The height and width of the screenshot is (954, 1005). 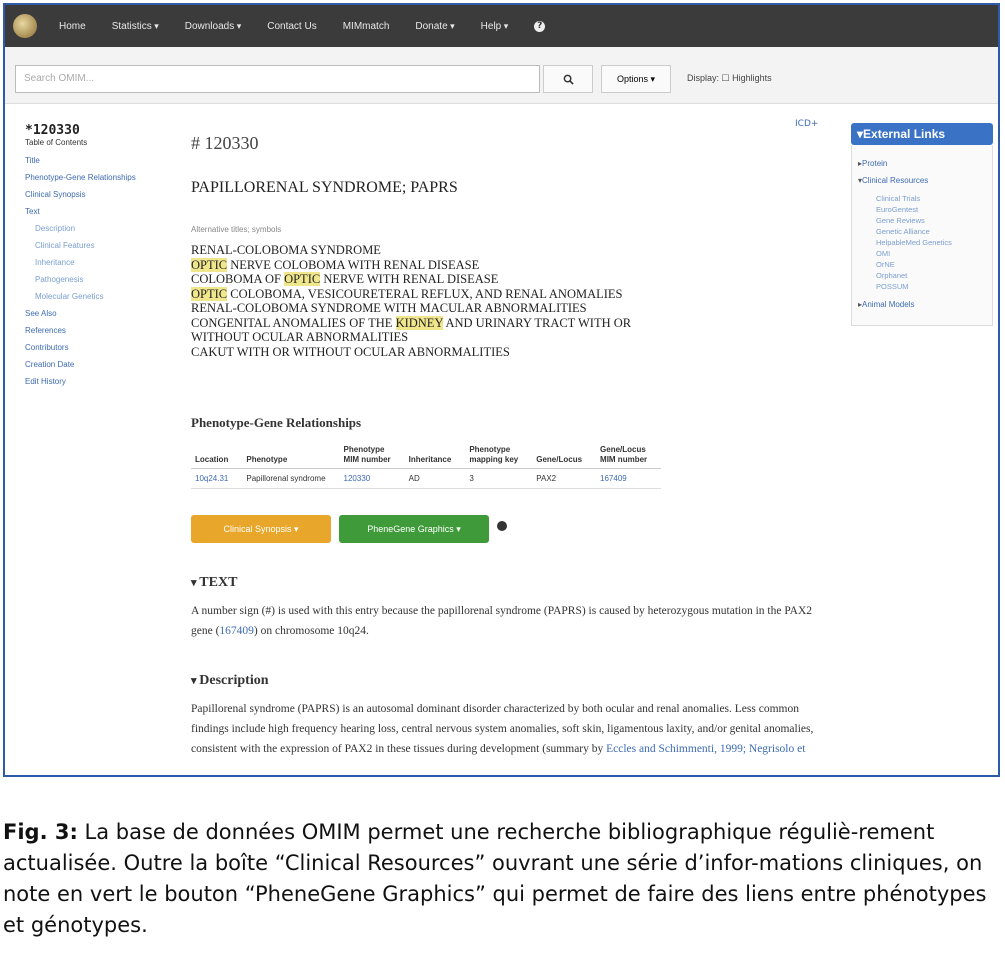 I want to click on pax2-mim-link: 167409, so click(x=236, y=631).